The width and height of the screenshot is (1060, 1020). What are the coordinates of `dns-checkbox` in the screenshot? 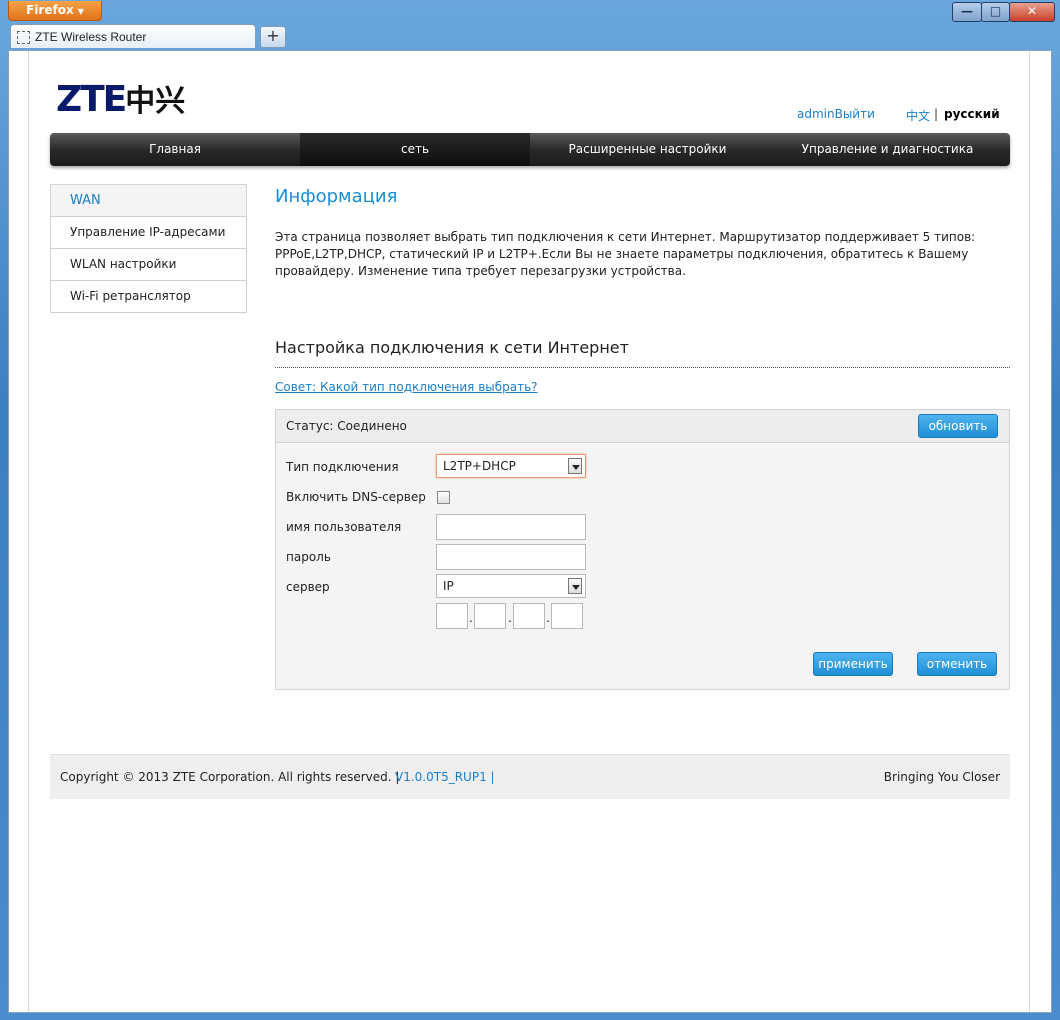 It's located at (443, 497).